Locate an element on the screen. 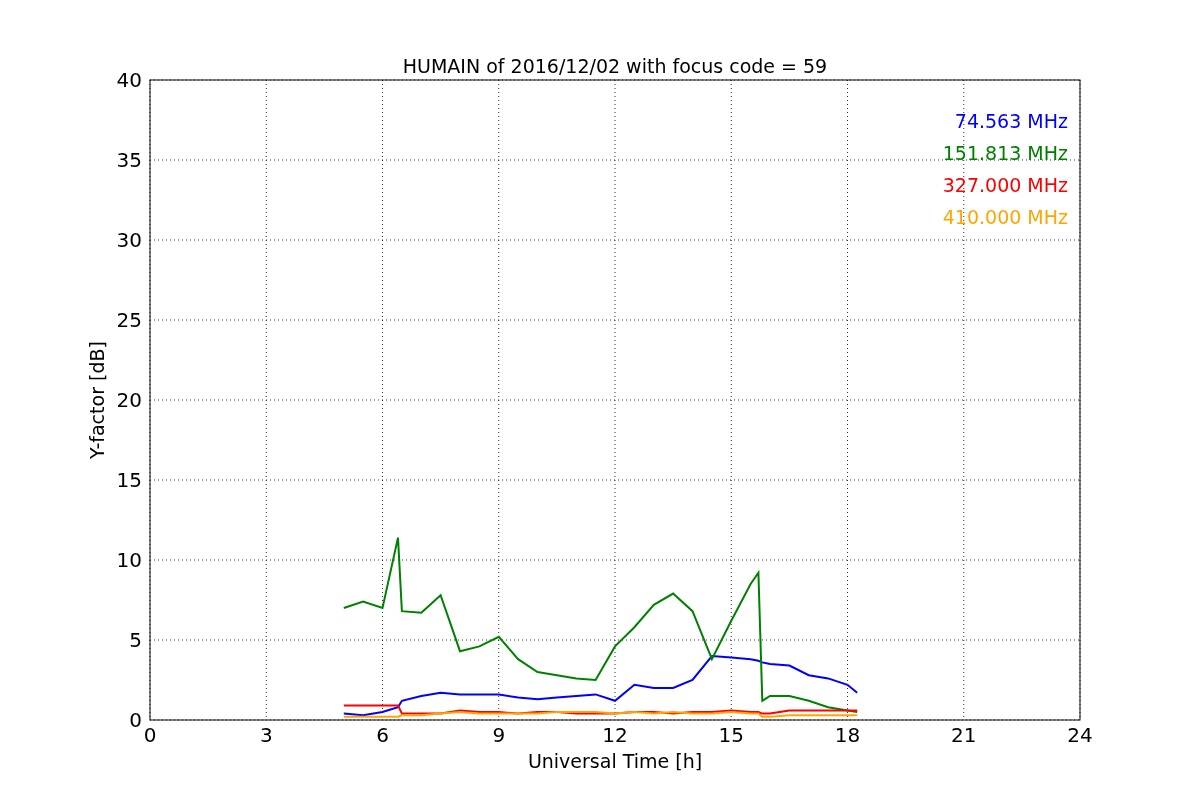 Image resolution: width=1200 pixels, height=800 pixels. tick-label: 21 is located at coordinates (964, 735).